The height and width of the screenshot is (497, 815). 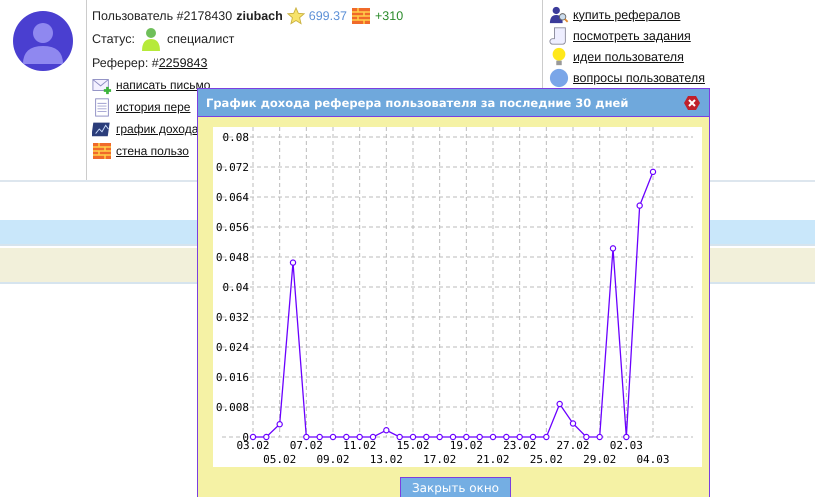 What do you see at coordinates (183, 63) in the screenshot?
I see `referer-link: 2259843` at bounding box center [183, 63].